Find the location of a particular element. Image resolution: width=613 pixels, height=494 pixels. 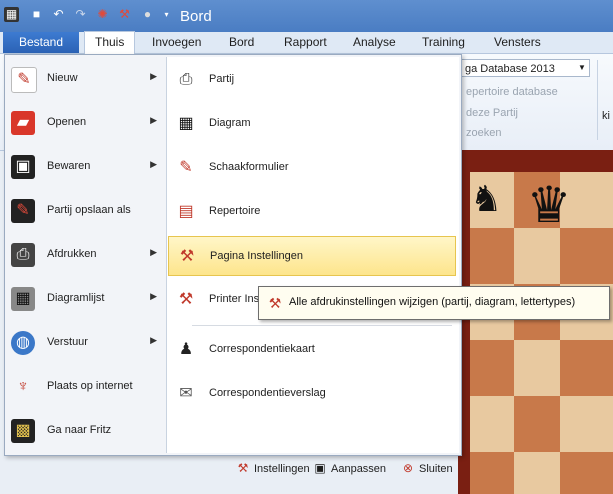

chevron-down-icon: ▼ is located at coordinates (582, 67).